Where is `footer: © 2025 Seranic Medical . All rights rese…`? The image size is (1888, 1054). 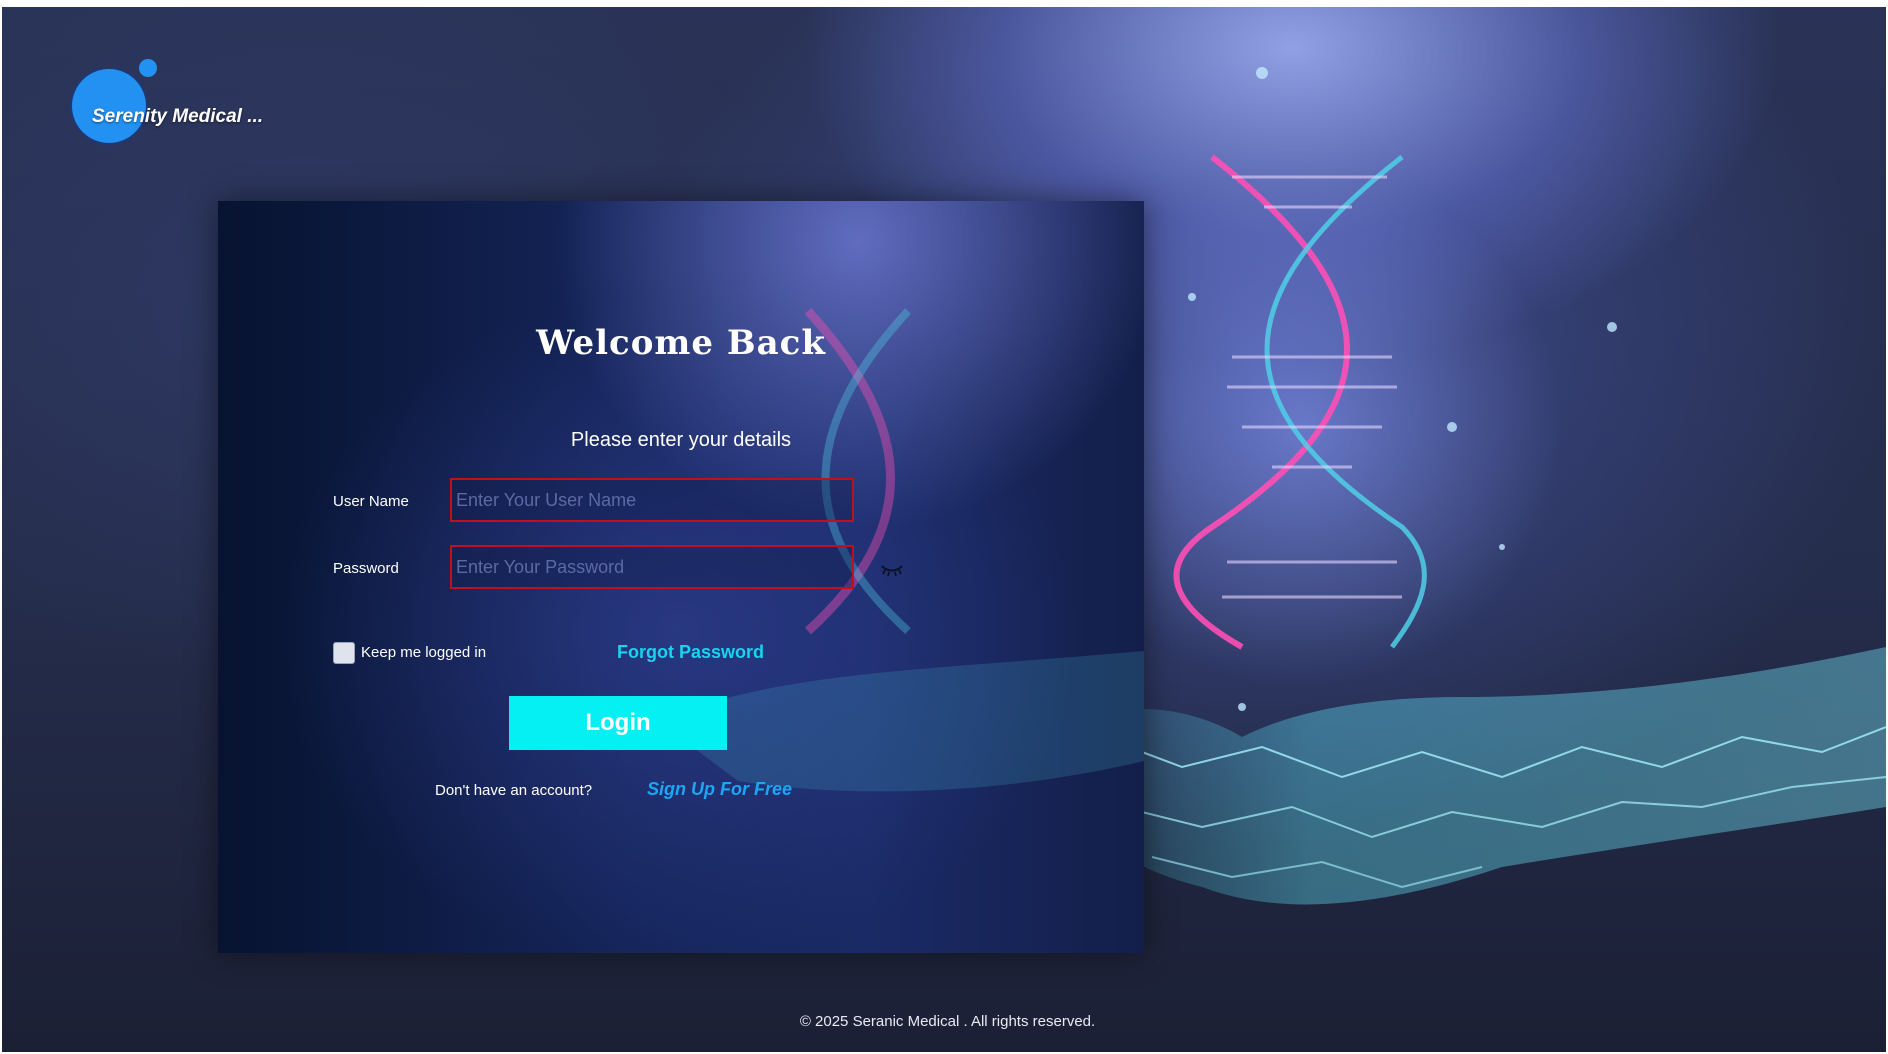 footer: © 2025 Seranic Medical . All rights rese… is located at coordinates (944, 1021).